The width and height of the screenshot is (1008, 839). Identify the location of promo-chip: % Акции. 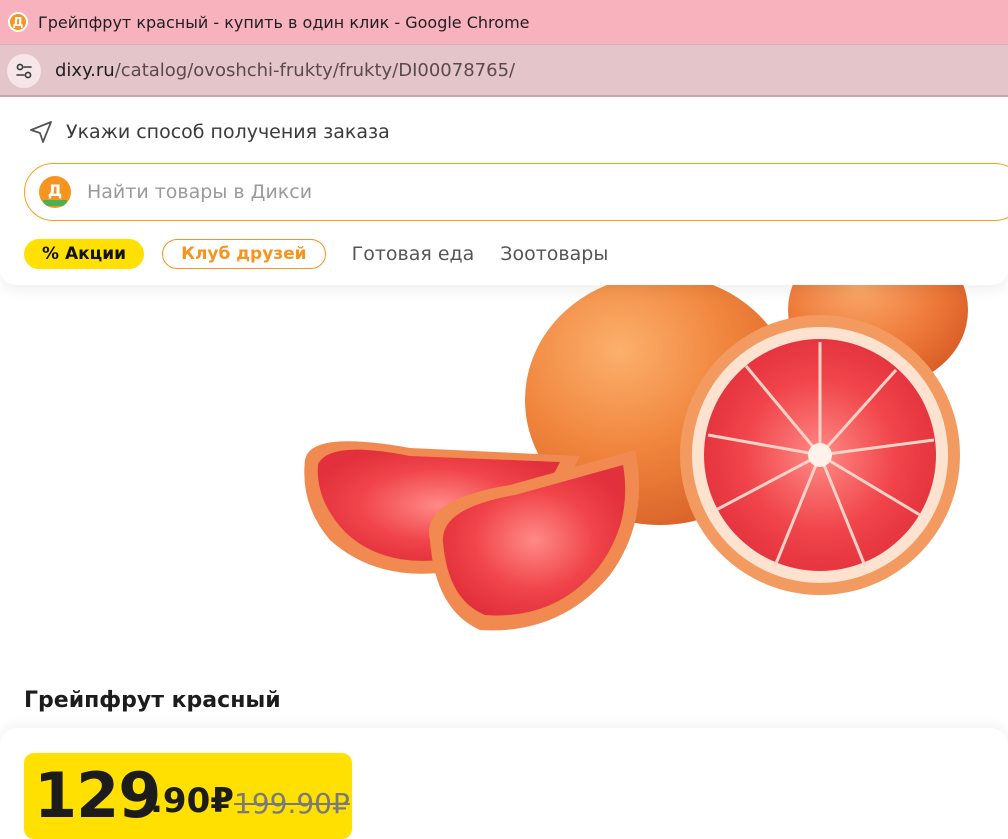
(84, 254).